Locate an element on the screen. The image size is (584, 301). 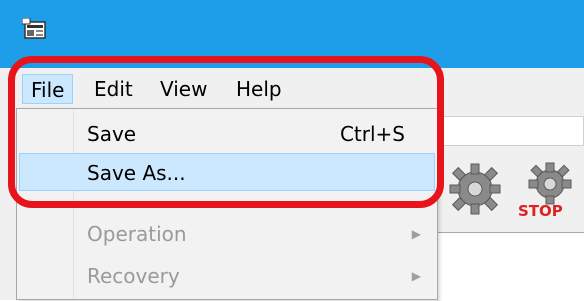
menu-item-recovery: Recovery ▶ is located at coordinates (227, 276).